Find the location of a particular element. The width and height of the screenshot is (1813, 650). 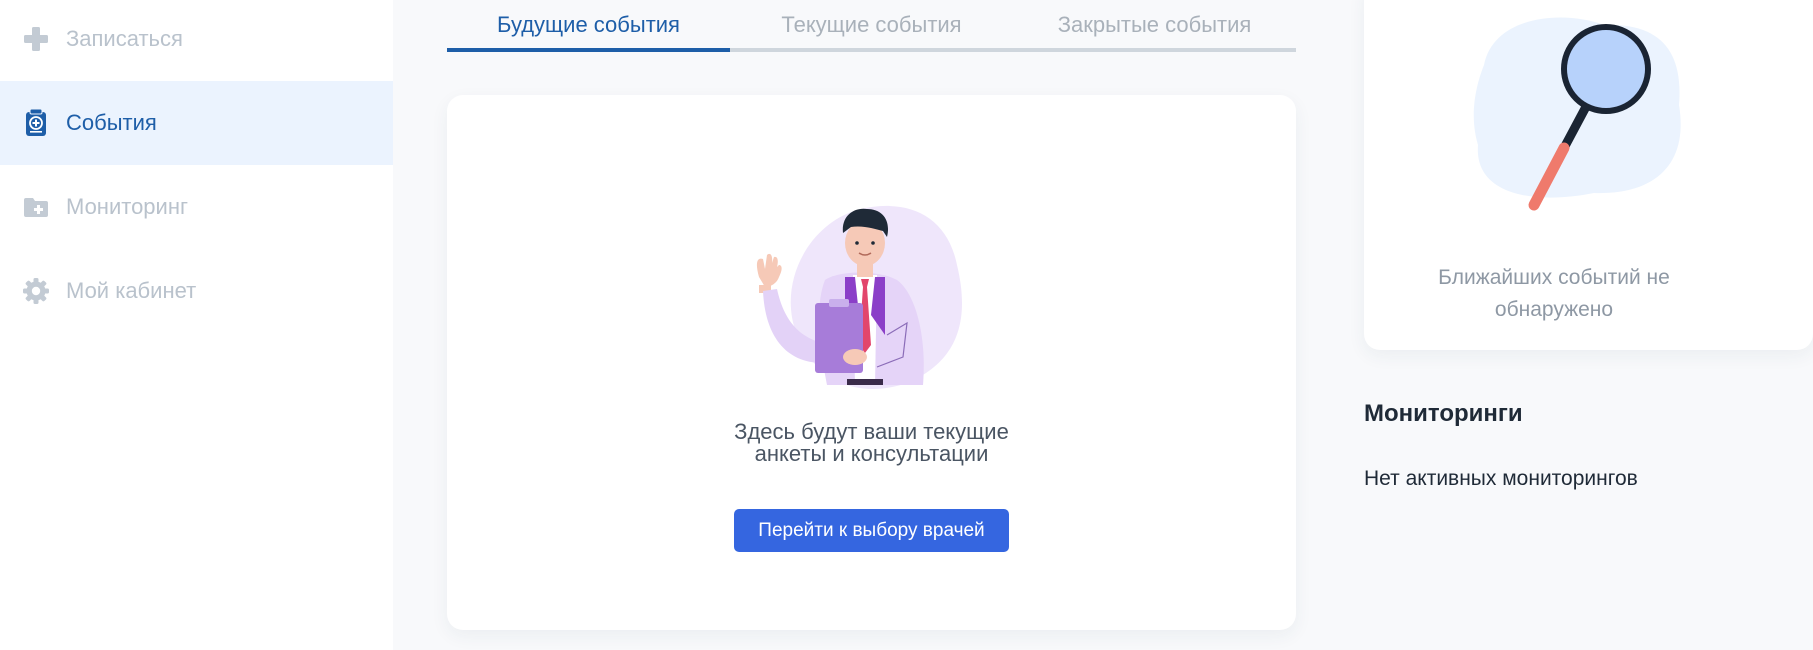

empty-message-line: Здесь будут ваши текущие is located at coordinates (871, 431).